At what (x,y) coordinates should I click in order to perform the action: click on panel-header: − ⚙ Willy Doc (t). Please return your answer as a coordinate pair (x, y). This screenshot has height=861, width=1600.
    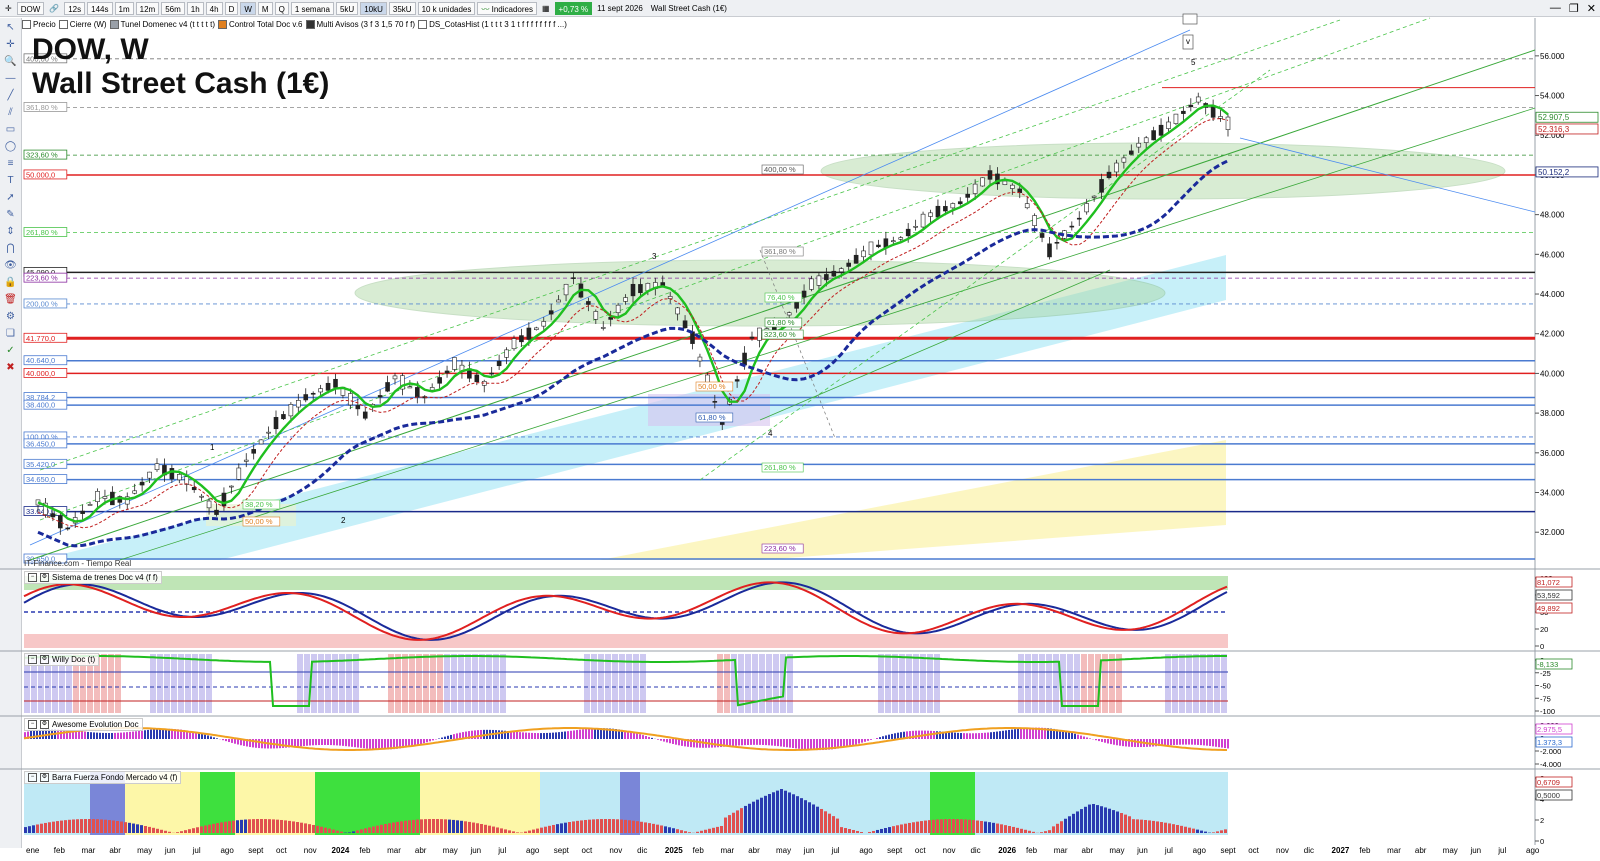
    Looking at the image, I should click on (62, 659).